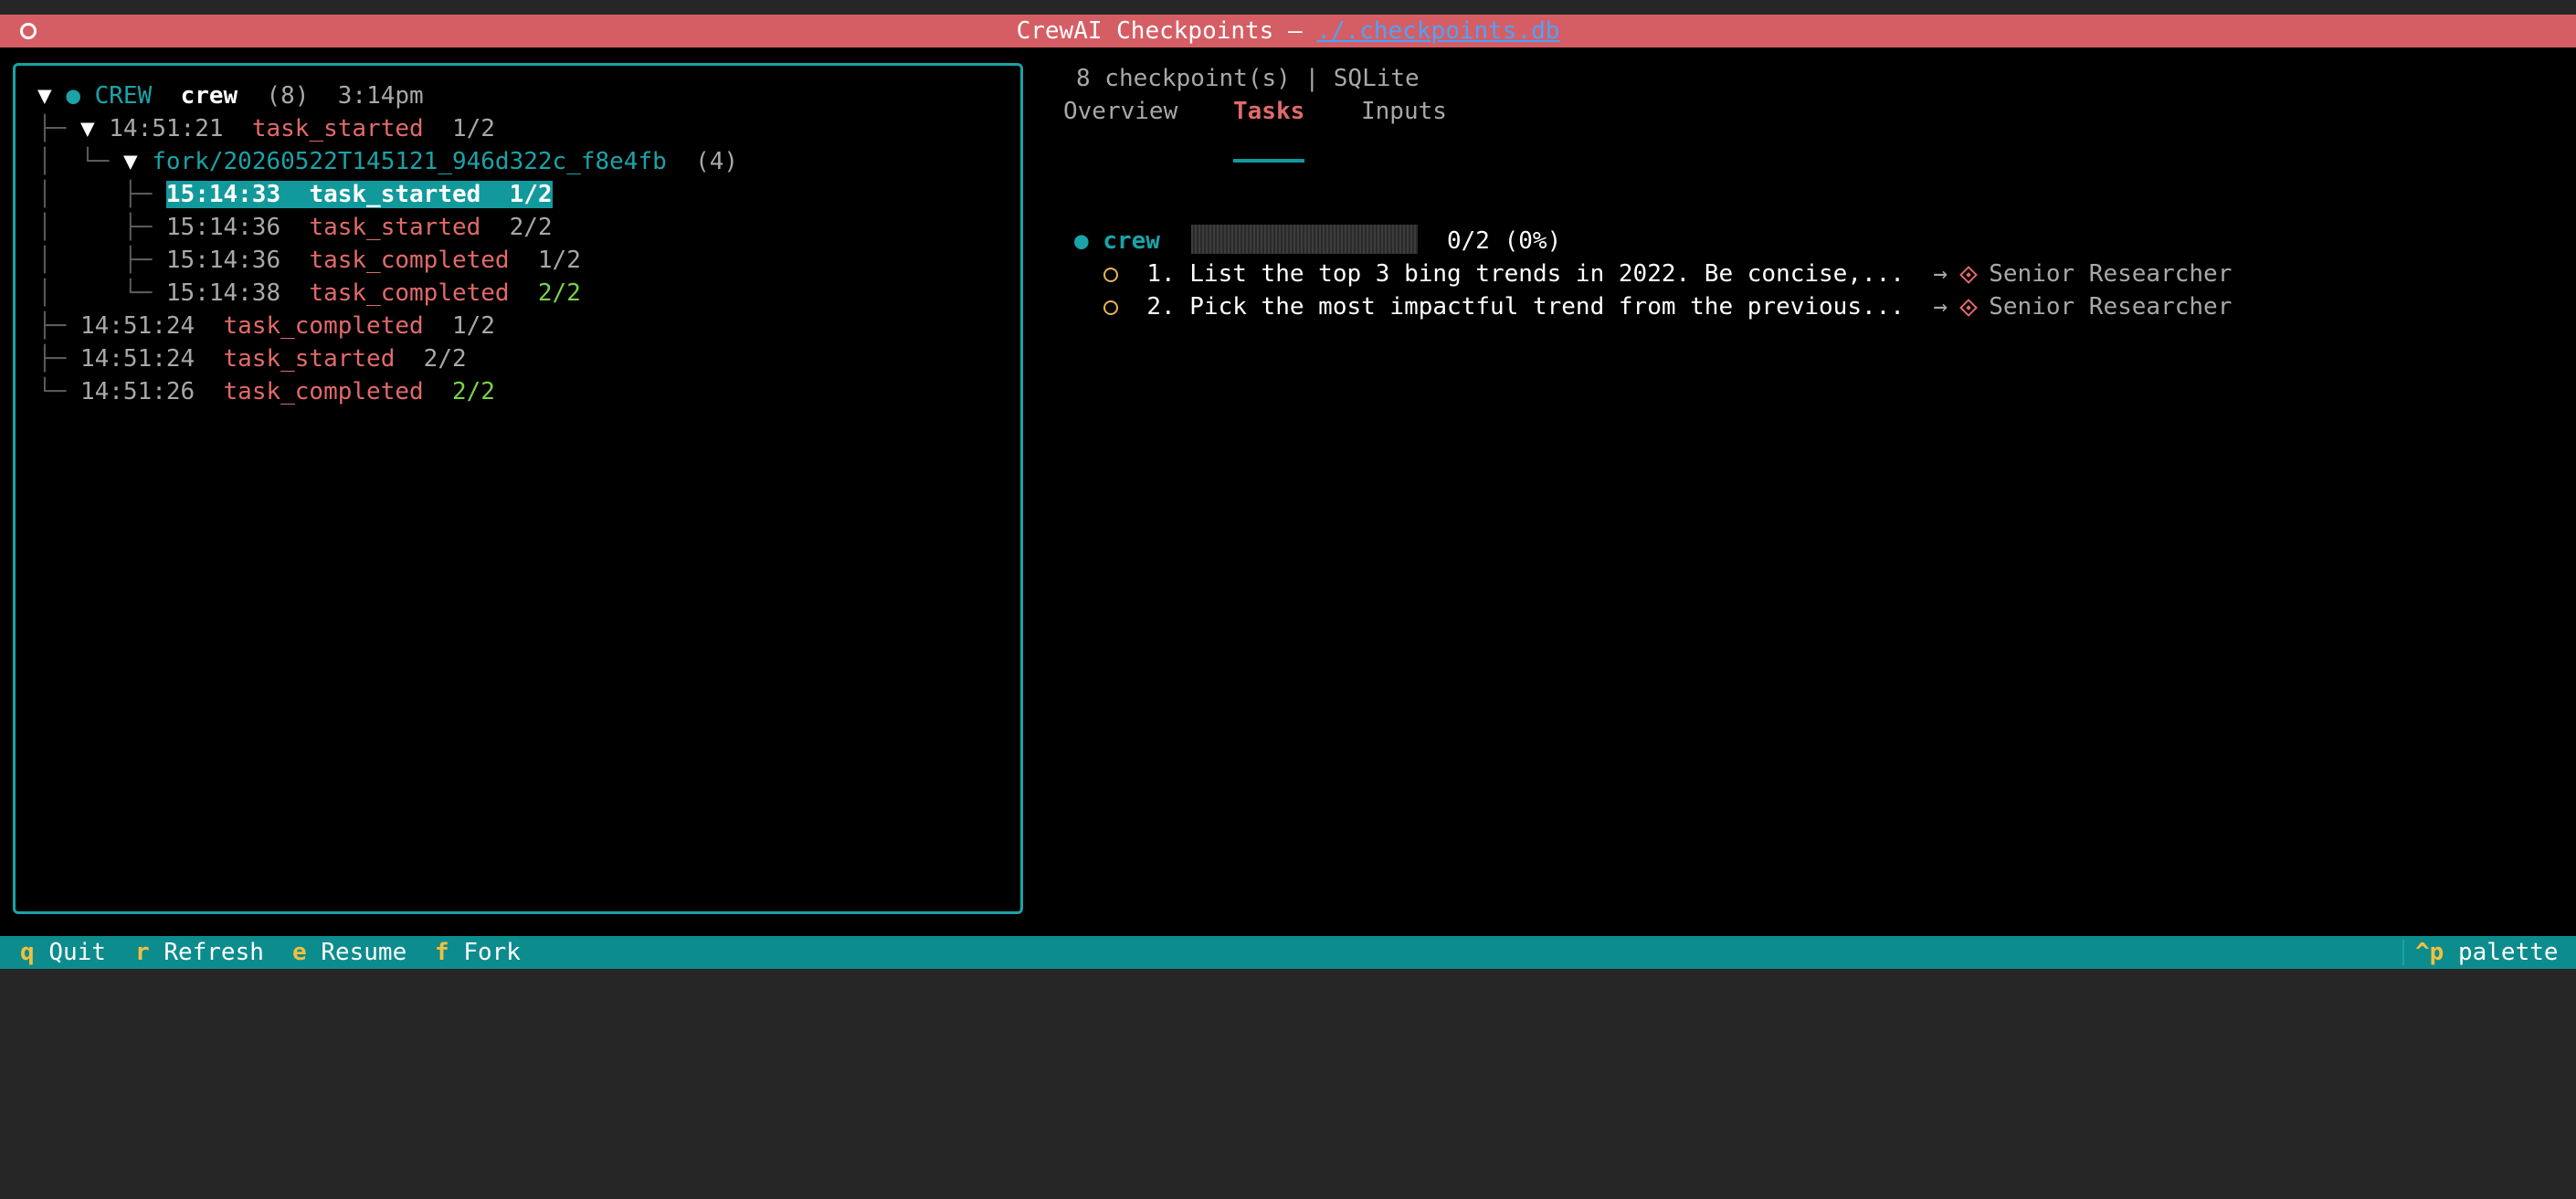 The width and height of the screenshot is (2576, 1199). Describe the element at coordinates (1269, 161) in the screenshot. I see `active-tab-indicator` at that location.